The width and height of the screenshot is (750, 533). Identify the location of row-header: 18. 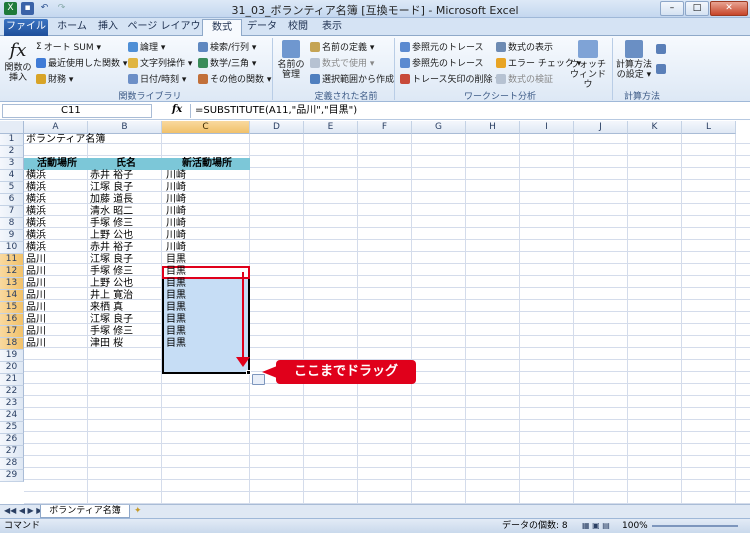
(12, 344).